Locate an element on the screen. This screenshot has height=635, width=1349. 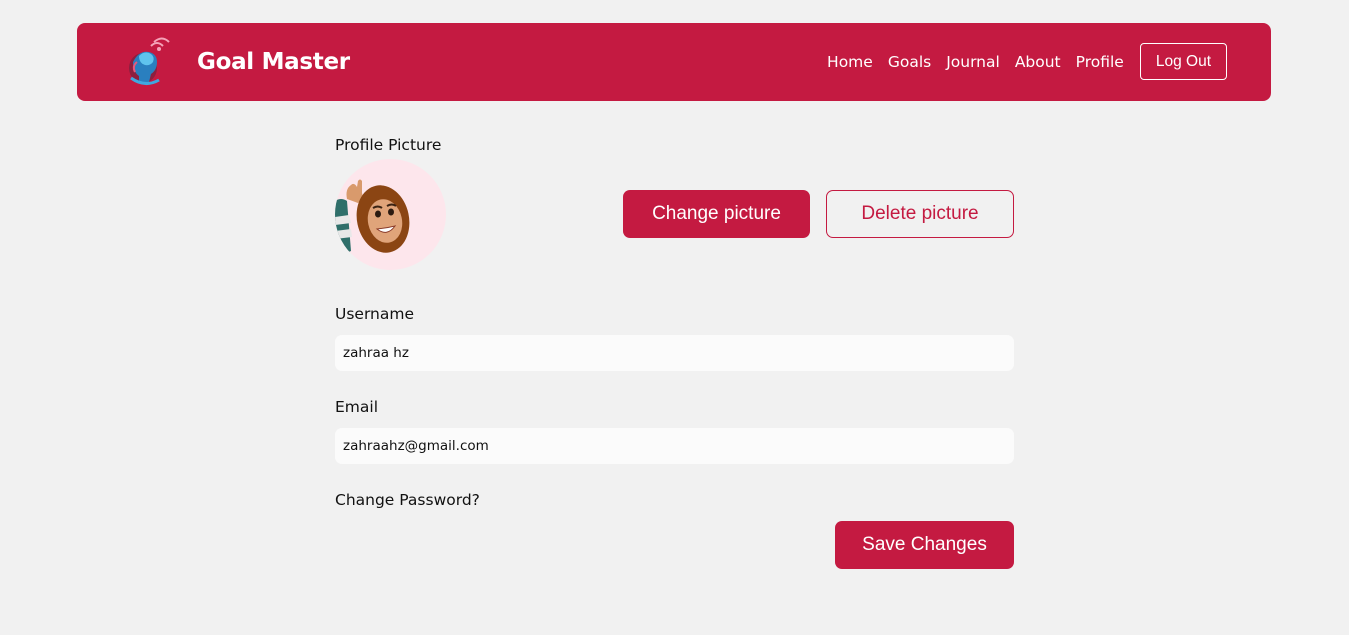
nav-profile: Profile is located at coordinates (1100, 62).